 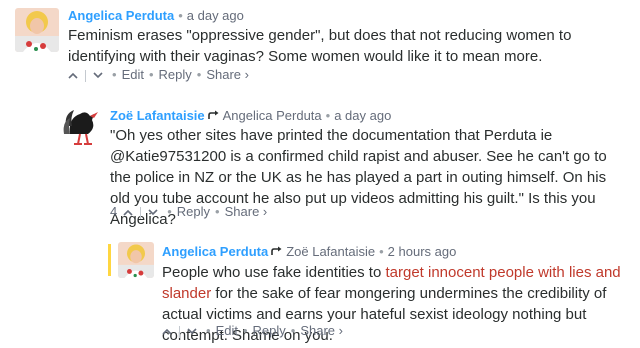 I want to click on comment-footer: 4 • Reply • Share ›, so click(x=188, y=212).